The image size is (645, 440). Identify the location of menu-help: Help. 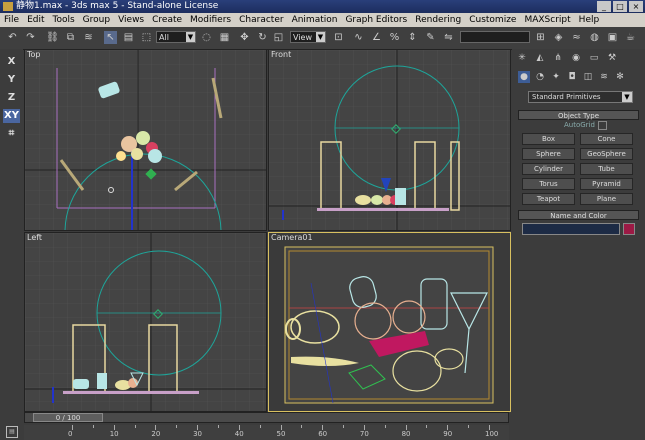
(589, 20).